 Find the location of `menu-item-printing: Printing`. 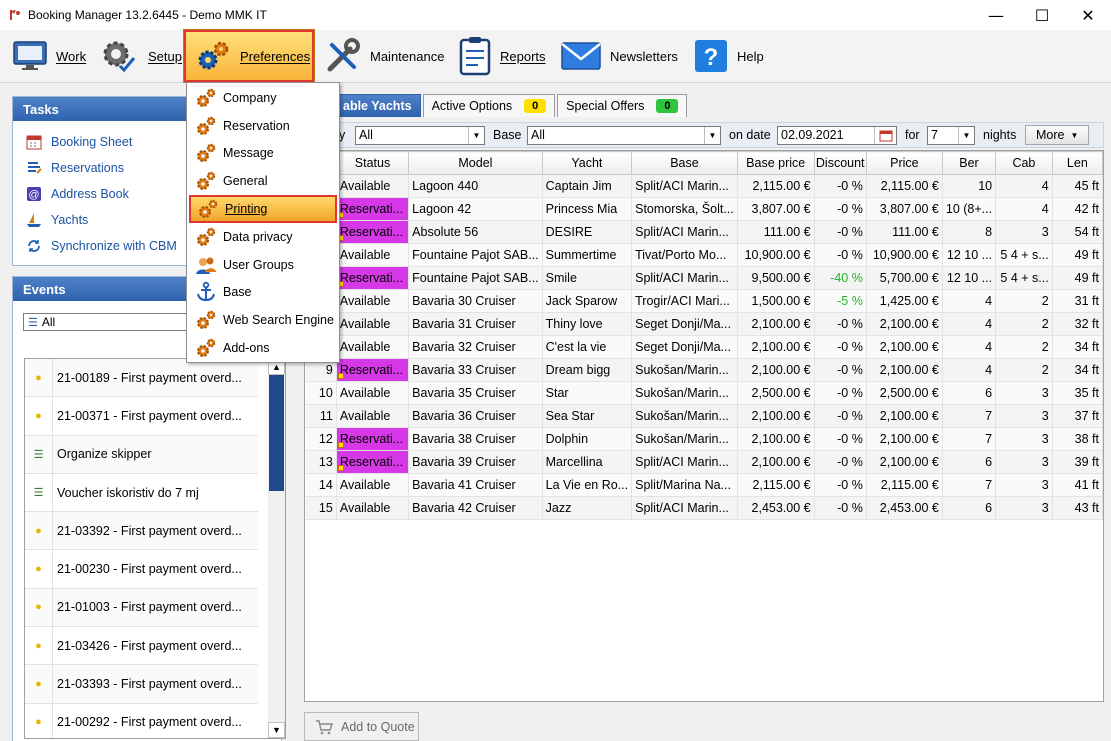

menu-item-printing: Printing is located at coordinates (263, 209).